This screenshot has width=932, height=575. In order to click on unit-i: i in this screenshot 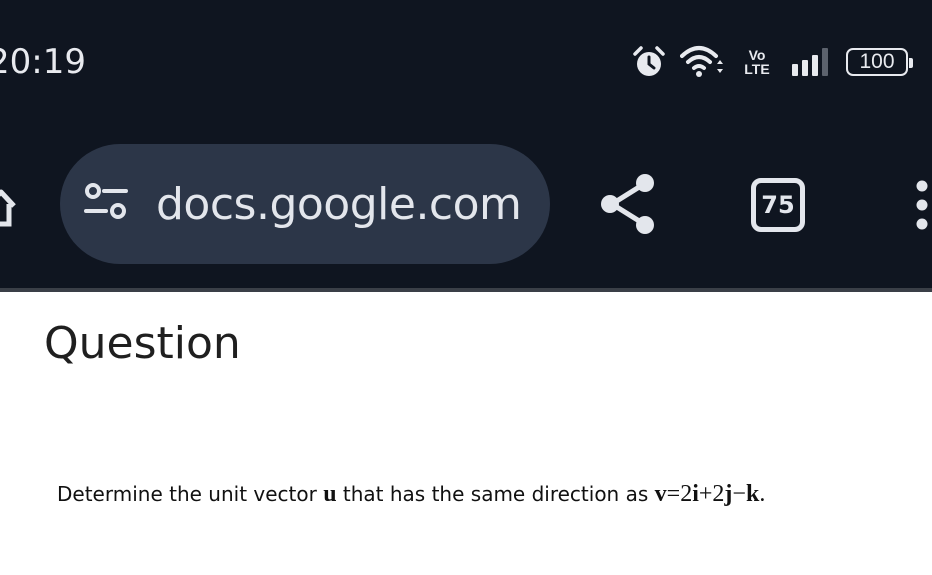, I will do `click(695, 494)`.